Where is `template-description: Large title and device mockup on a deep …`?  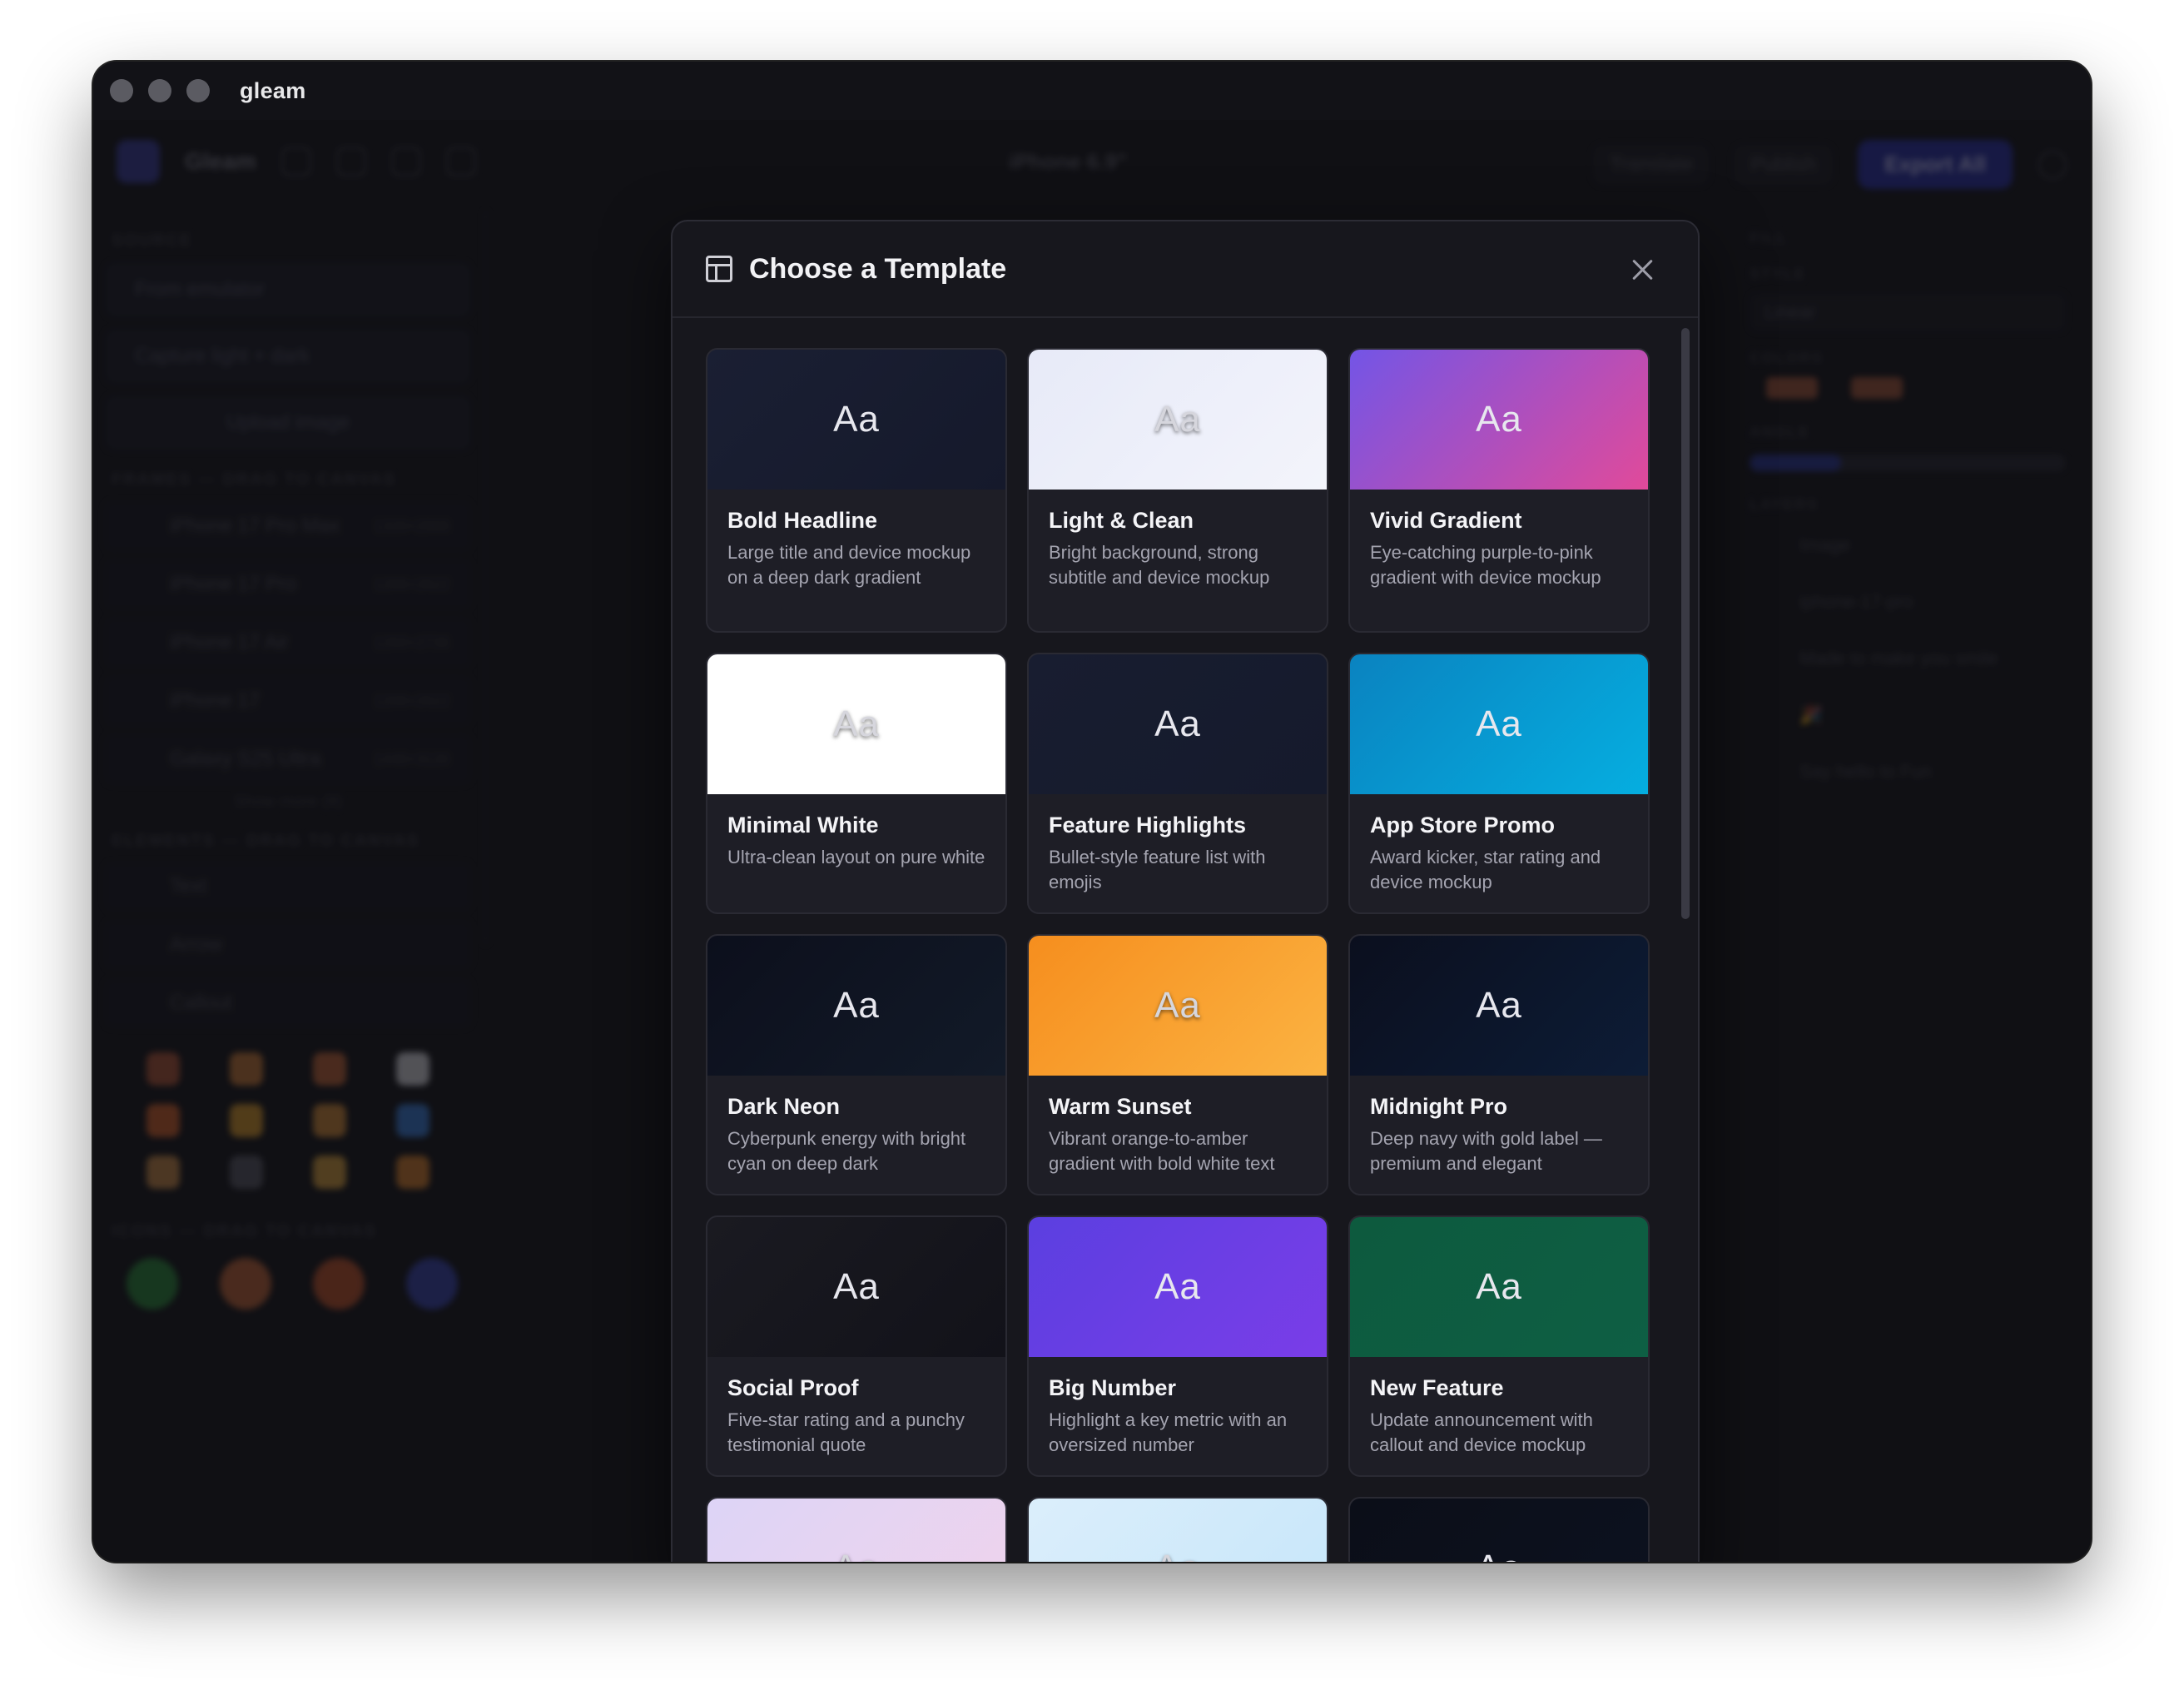 template-description: Large title and device mockup on a deep … is located at coordinates (849, 565).